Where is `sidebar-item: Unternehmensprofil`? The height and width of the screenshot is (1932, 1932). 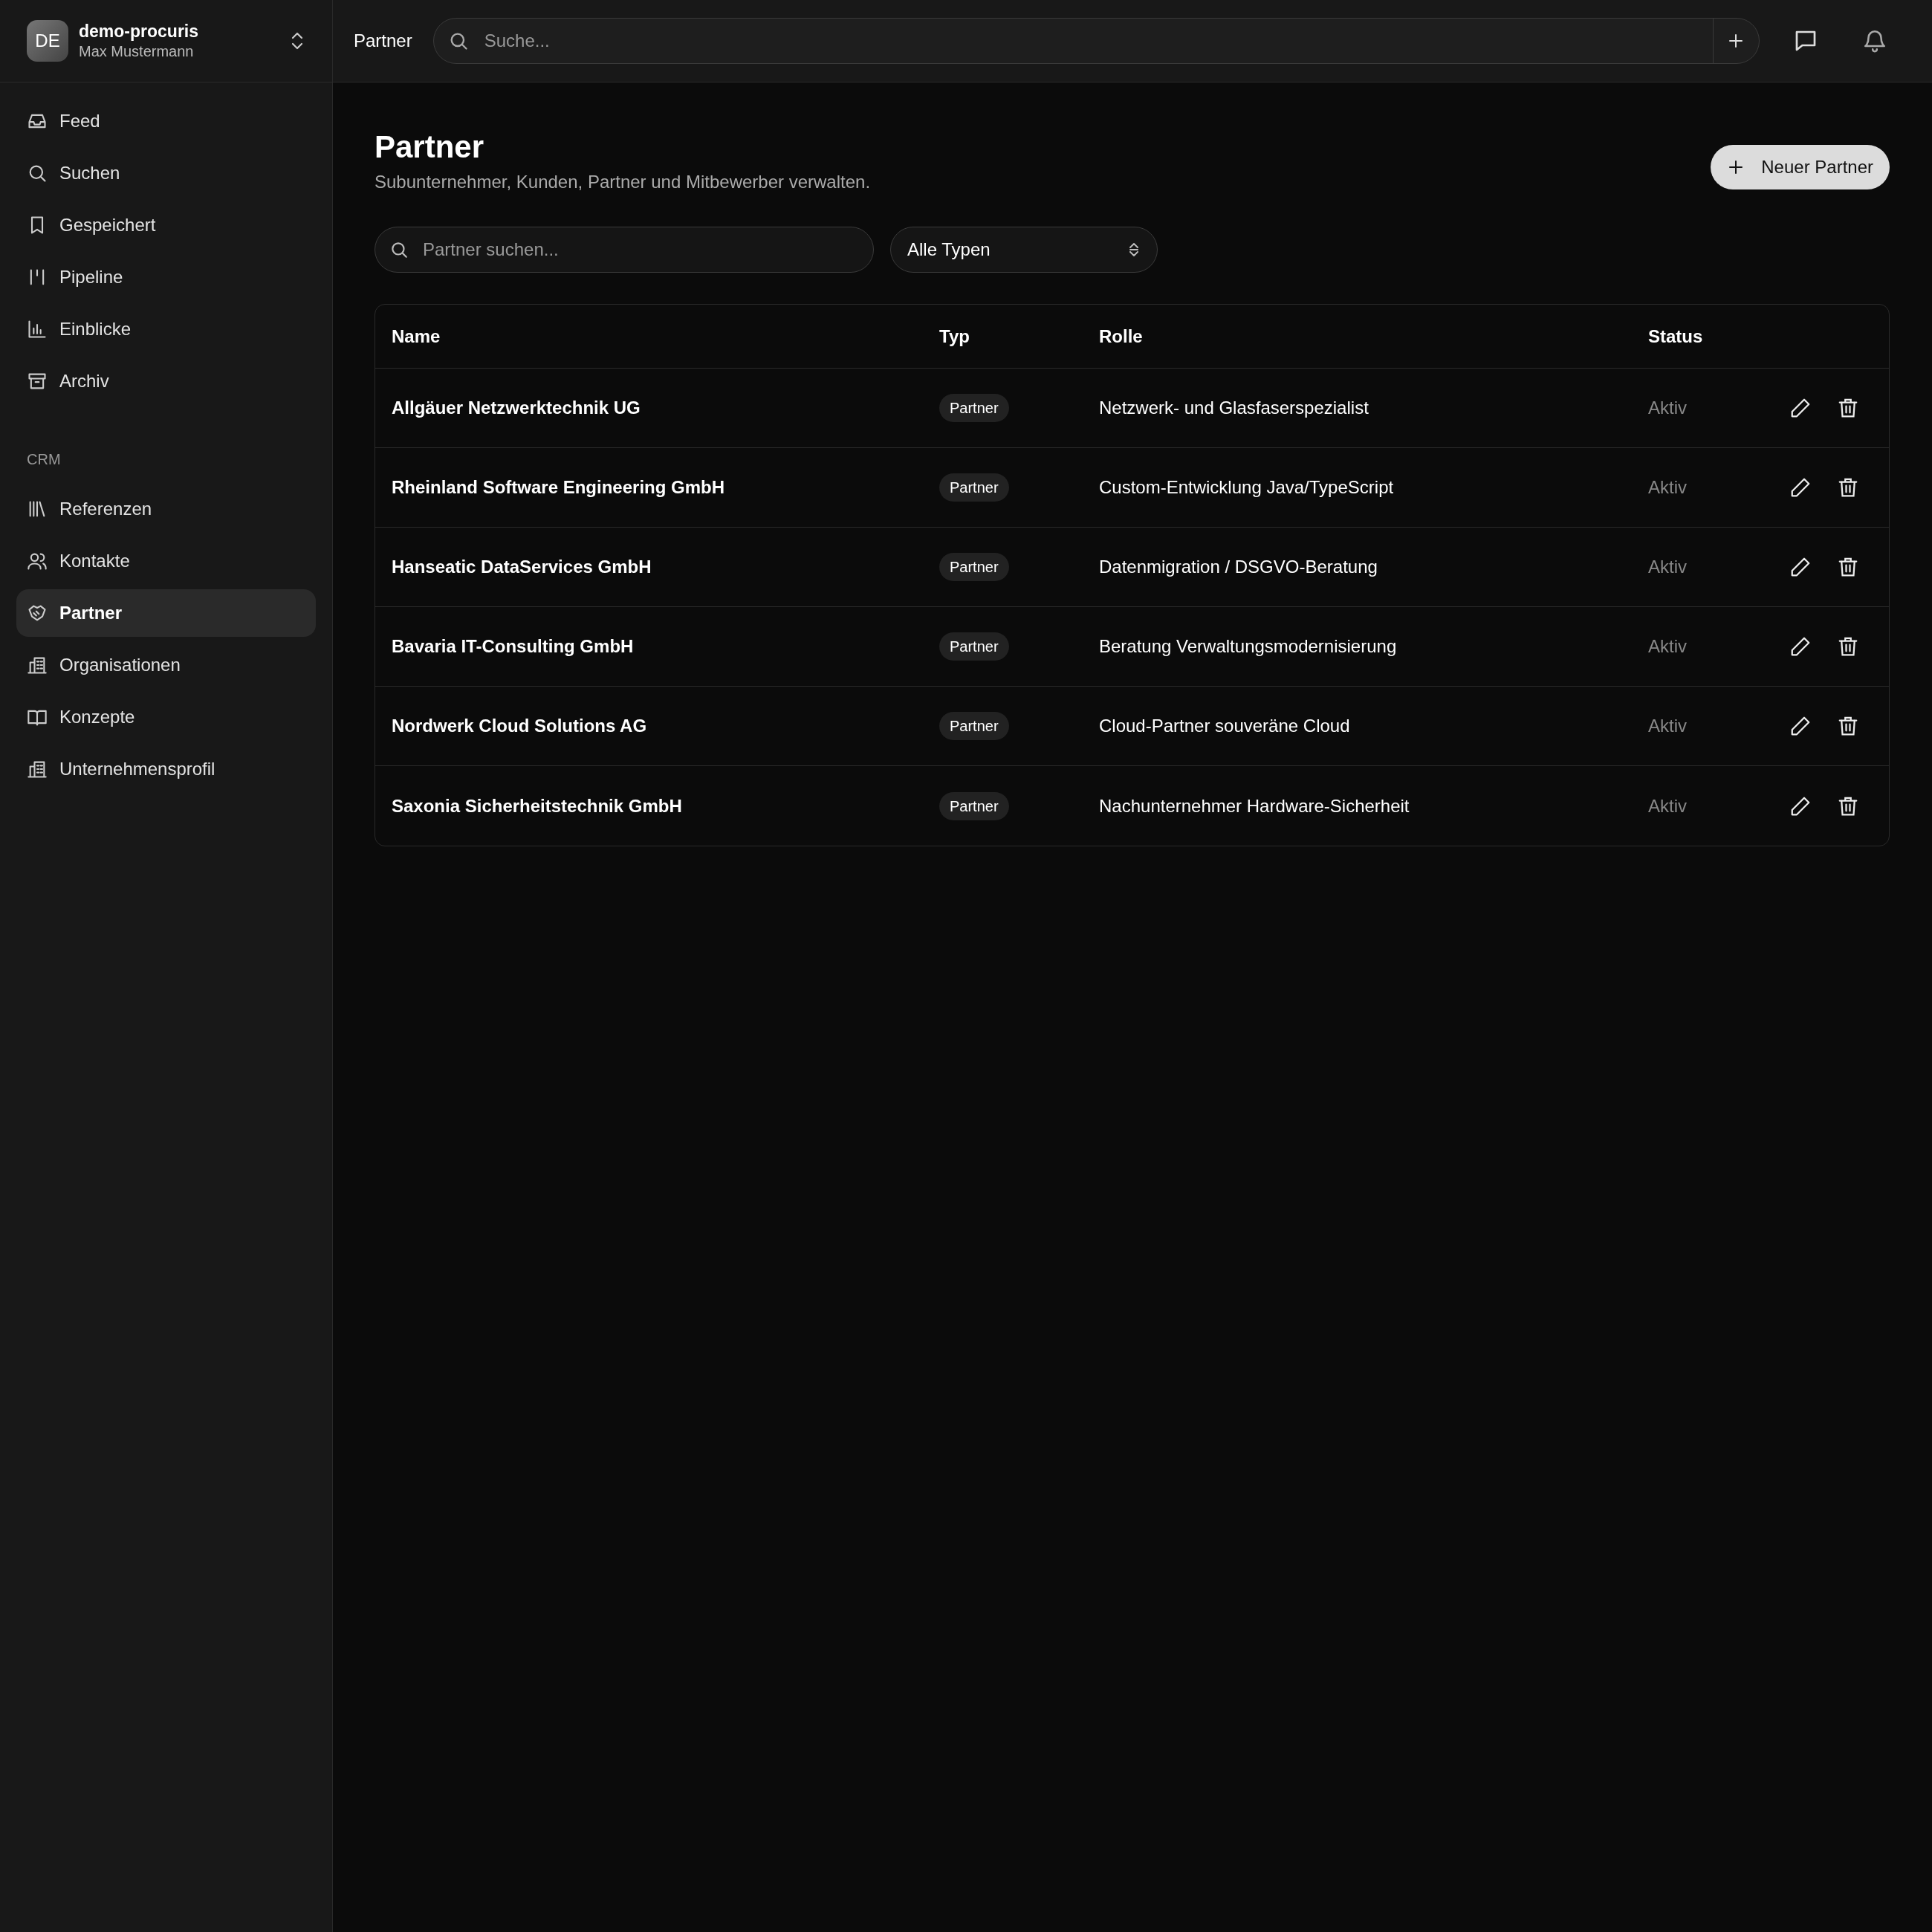
sidebar-item: Unternehmensprofil is located at coordinates (166, 769).